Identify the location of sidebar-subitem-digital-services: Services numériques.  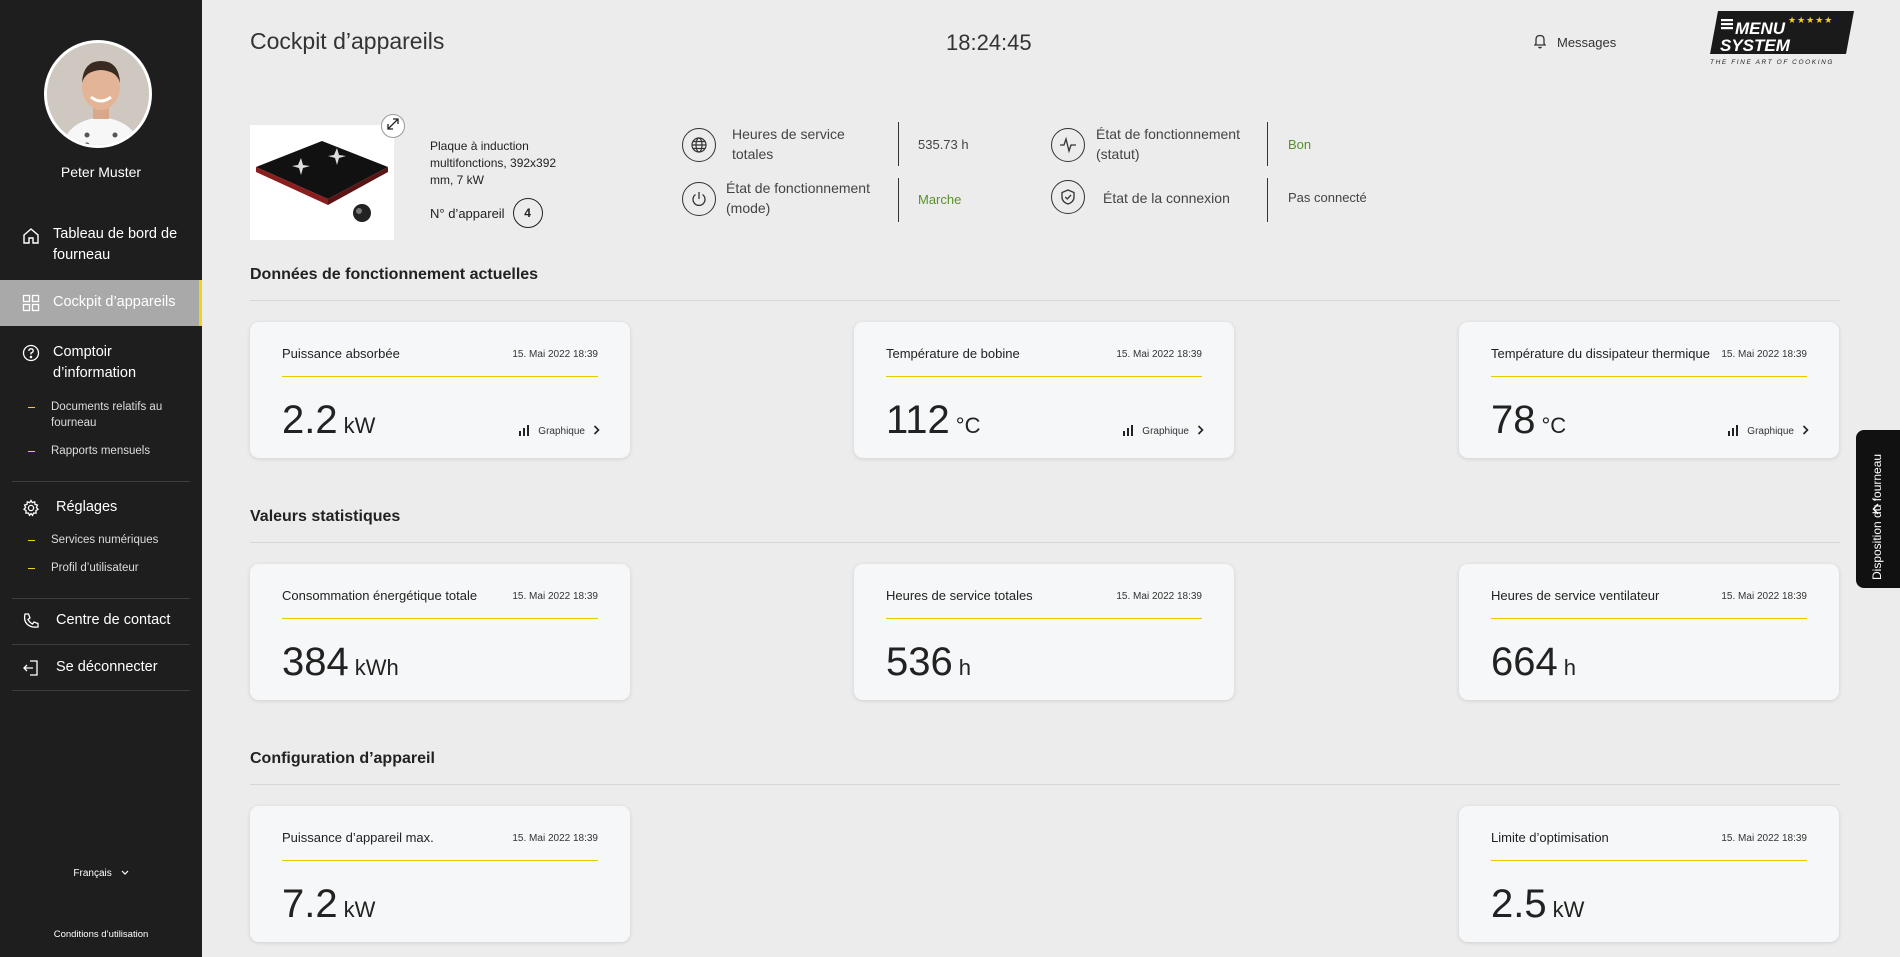
(113, 540).